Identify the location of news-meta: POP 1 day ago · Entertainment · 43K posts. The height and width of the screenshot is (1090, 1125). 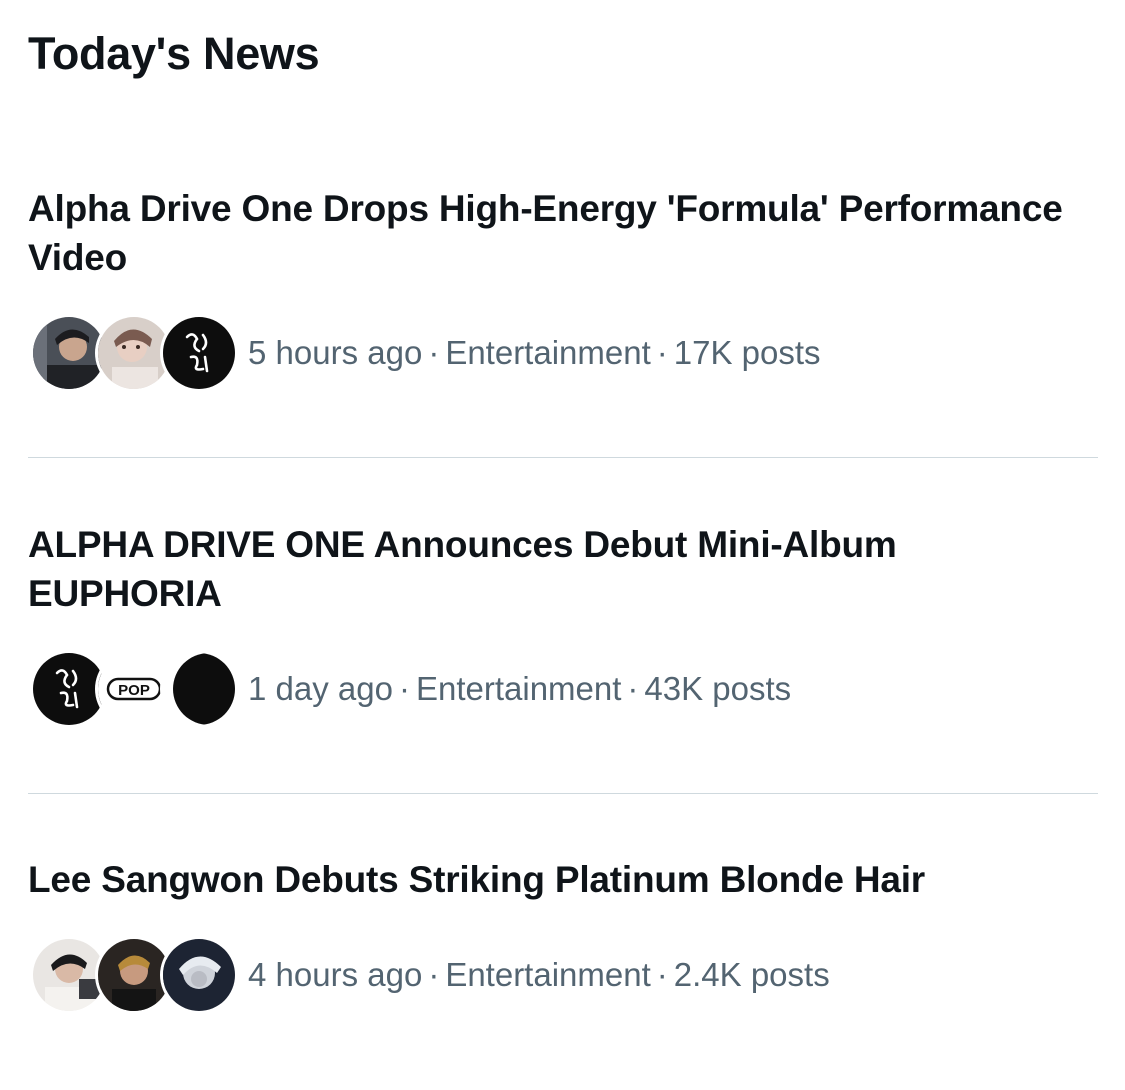
(410, 689).